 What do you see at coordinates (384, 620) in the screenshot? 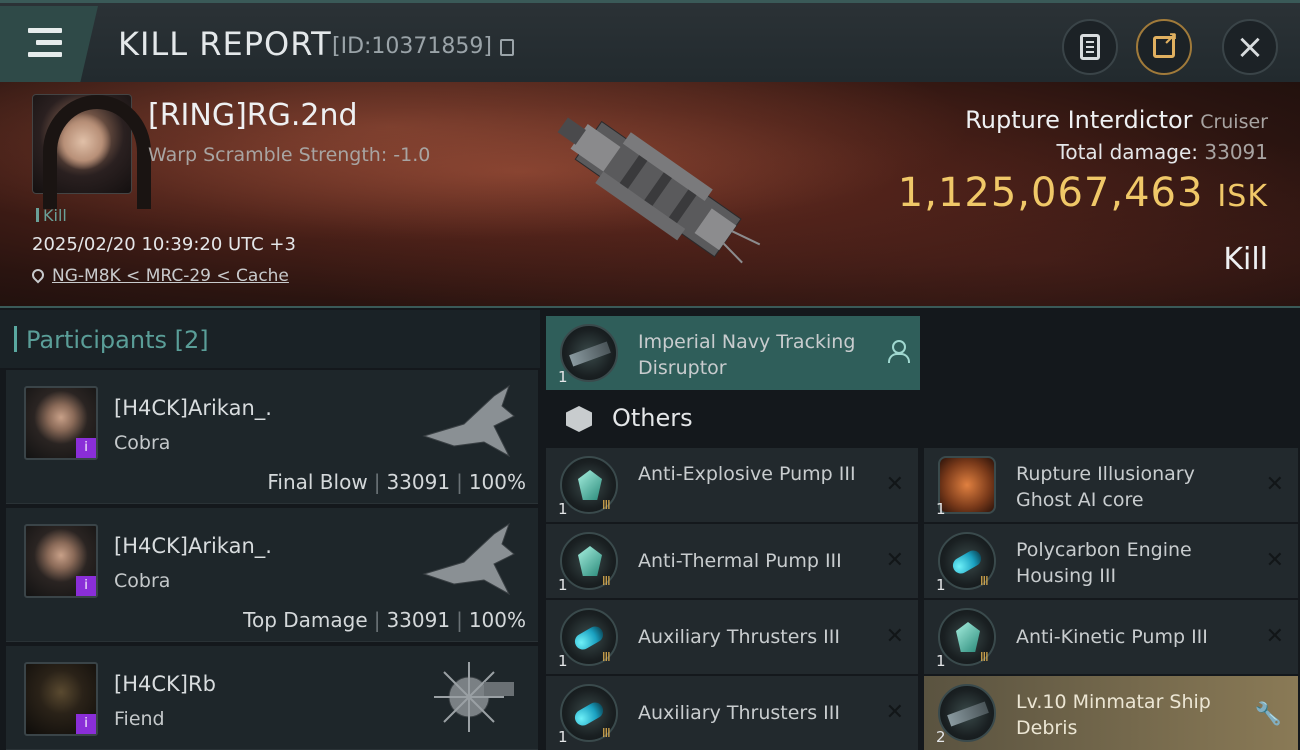
I see `participant-stats: Top Damage | 33091 | 100%` at bounding box center [384, 620].